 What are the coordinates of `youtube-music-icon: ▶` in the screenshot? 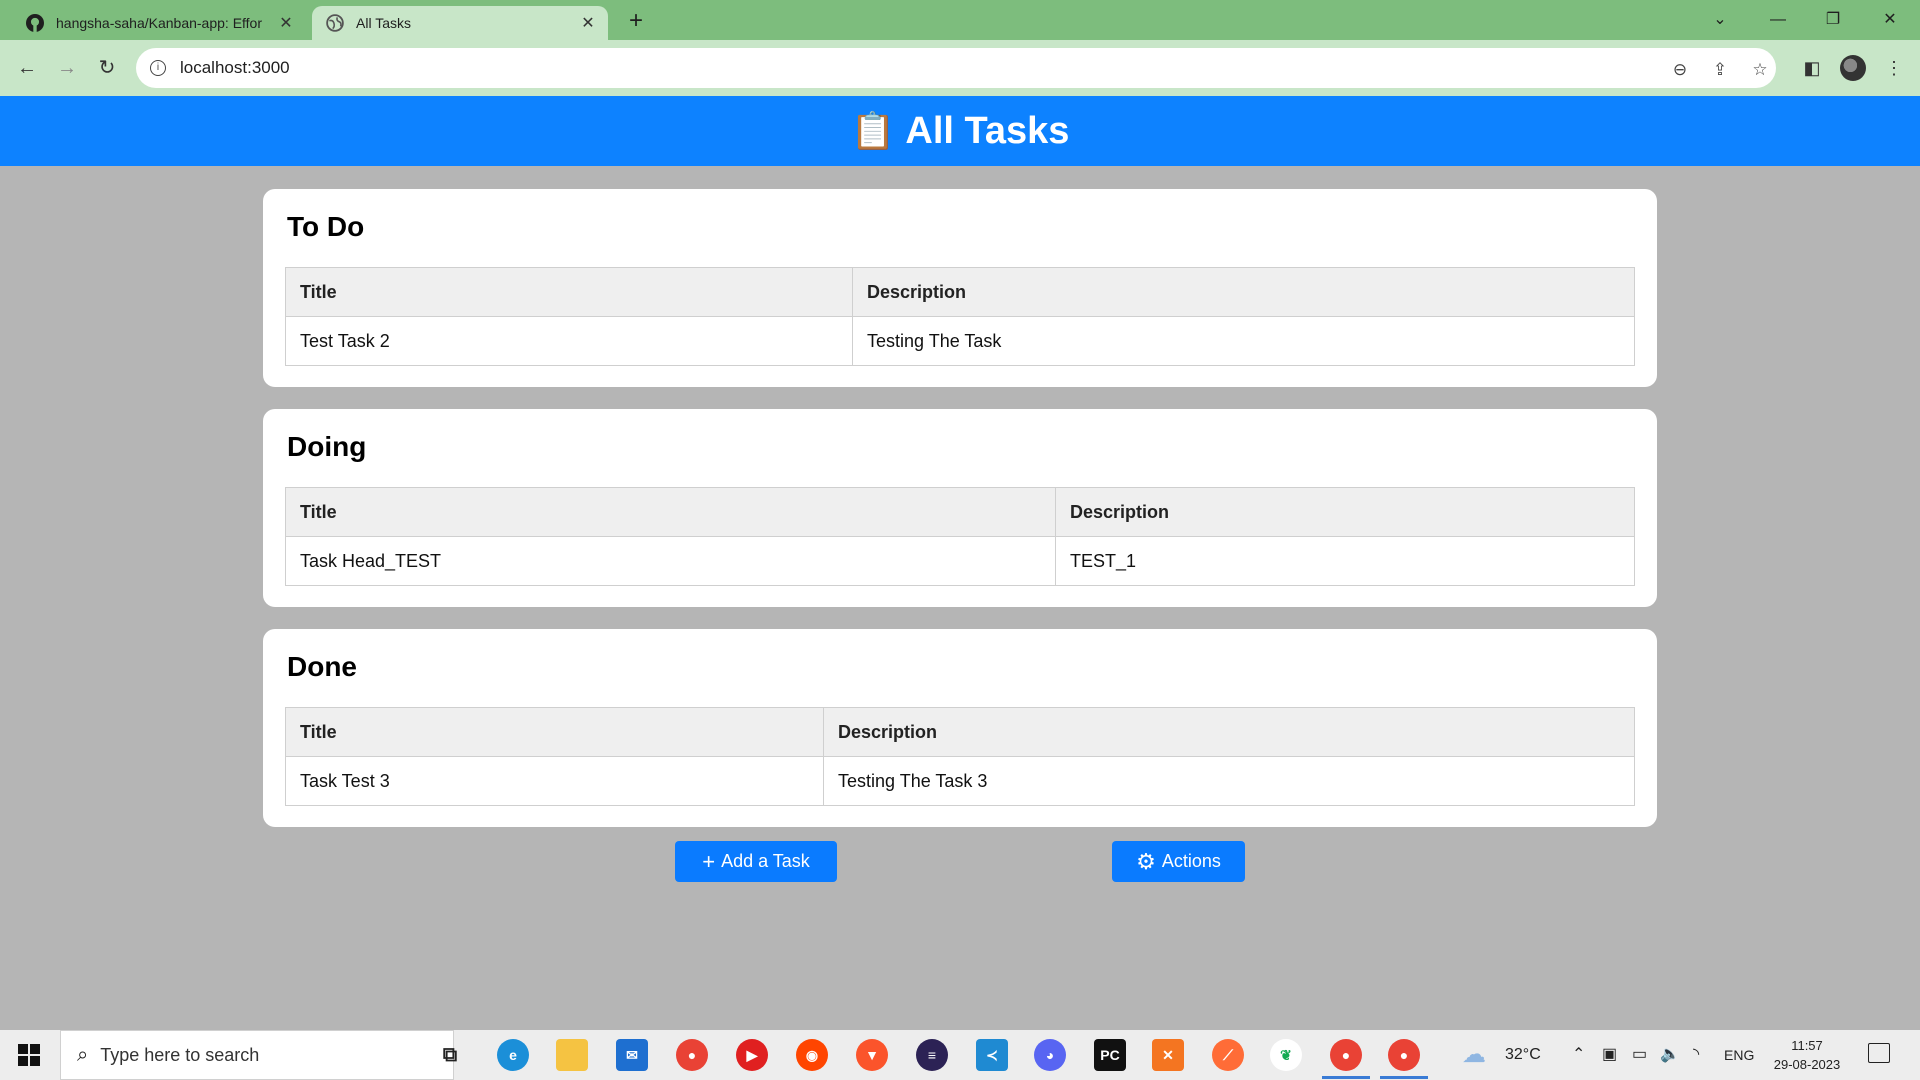 It's located at (752, 1055).